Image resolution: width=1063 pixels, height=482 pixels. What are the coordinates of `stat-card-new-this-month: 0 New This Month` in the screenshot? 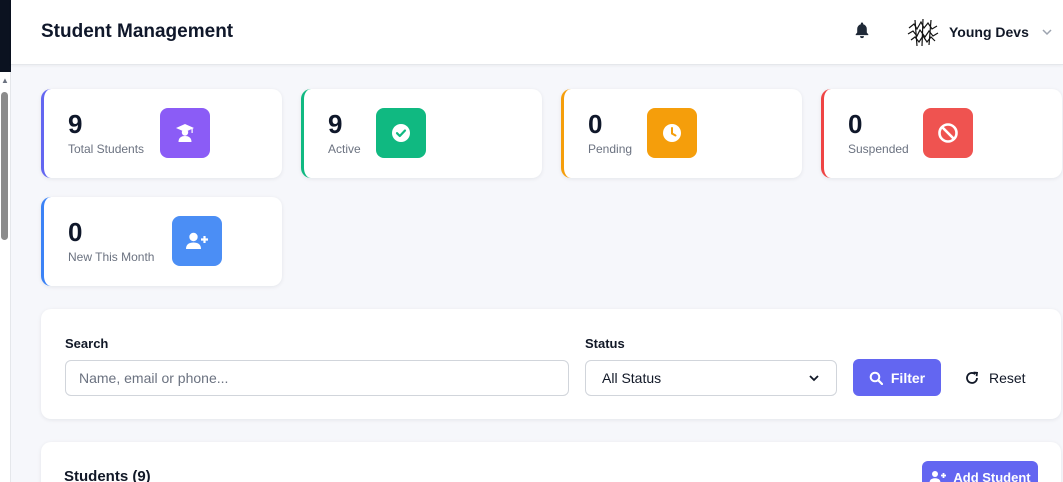 It's located at (161, 241).